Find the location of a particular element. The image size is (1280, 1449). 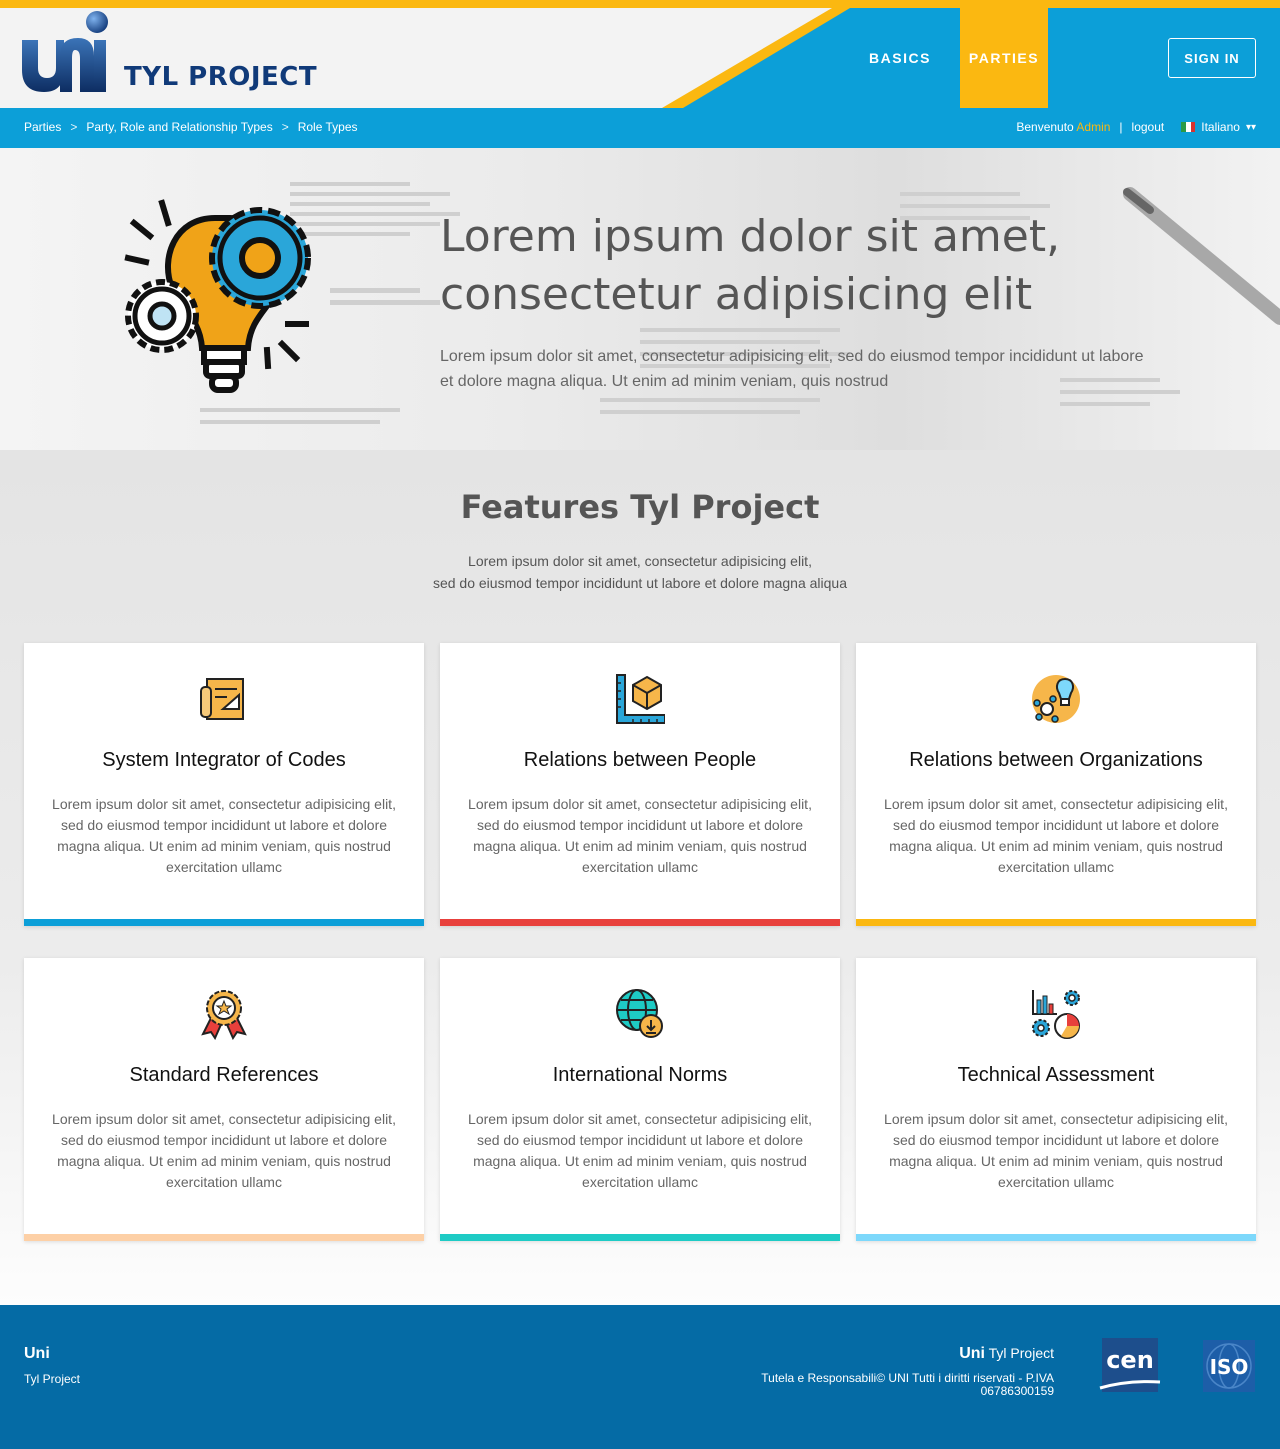

language-label: Italiano is located at coordinates (1220, 127).